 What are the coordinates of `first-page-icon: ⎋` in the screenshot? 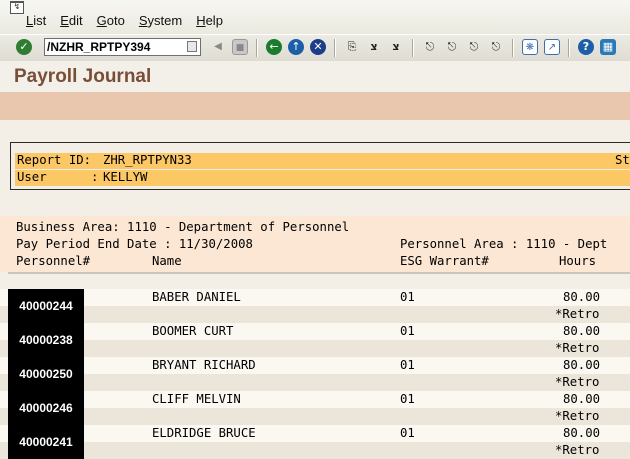 It's located at (430, 47).